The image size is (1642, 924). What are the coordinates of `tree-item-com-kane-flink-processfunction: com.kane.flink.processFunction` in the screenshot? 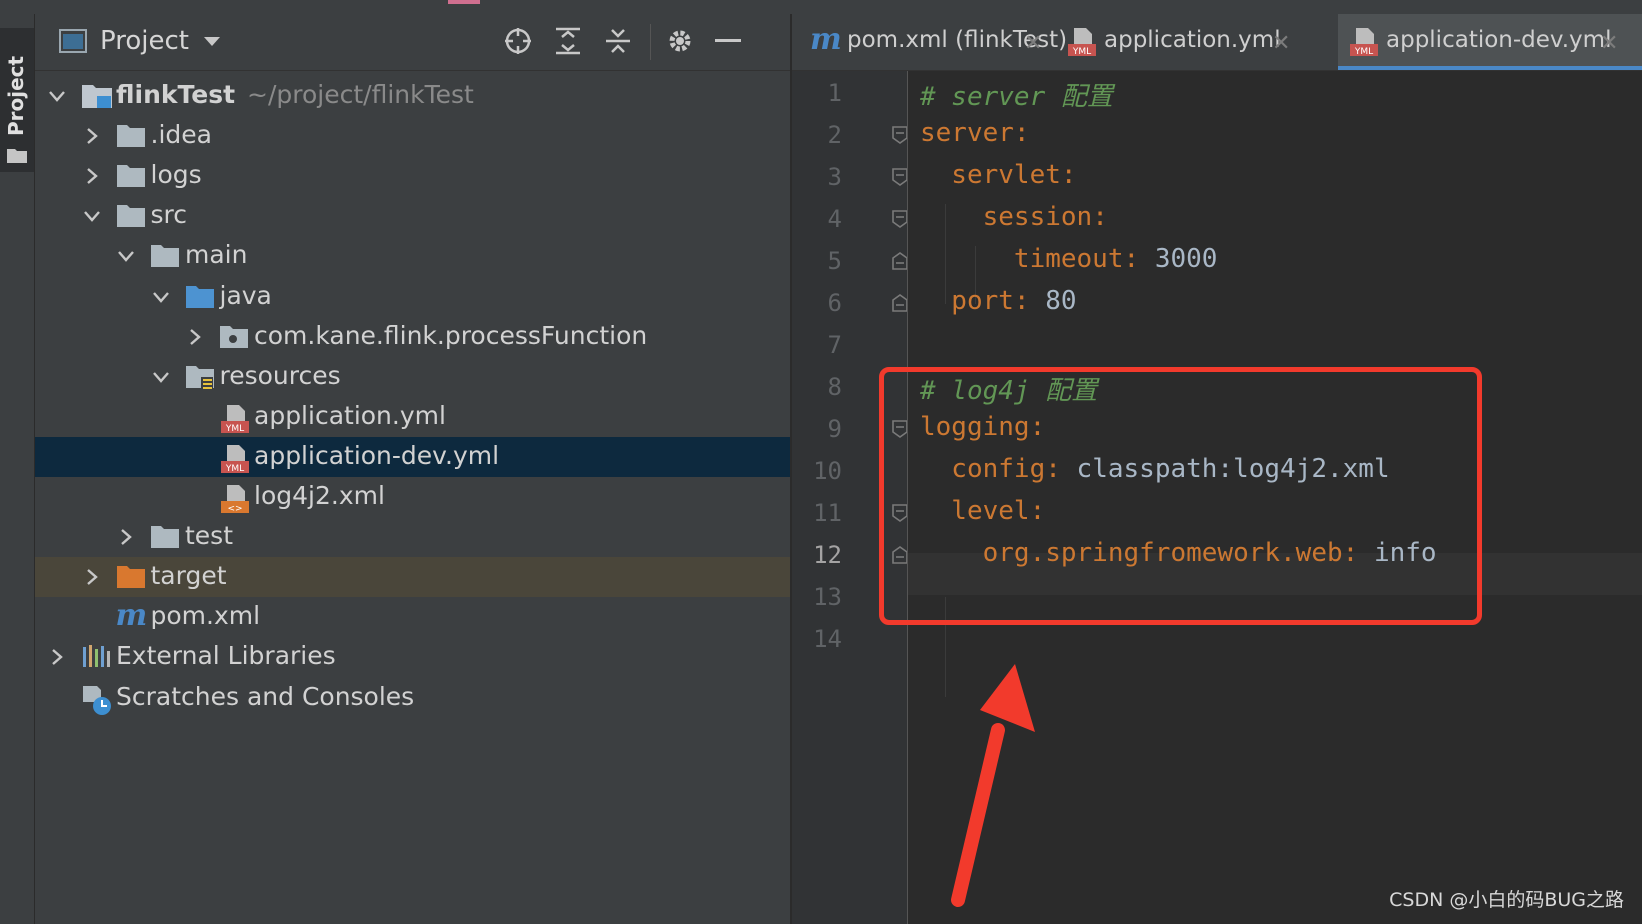 It's located at (412, 337).